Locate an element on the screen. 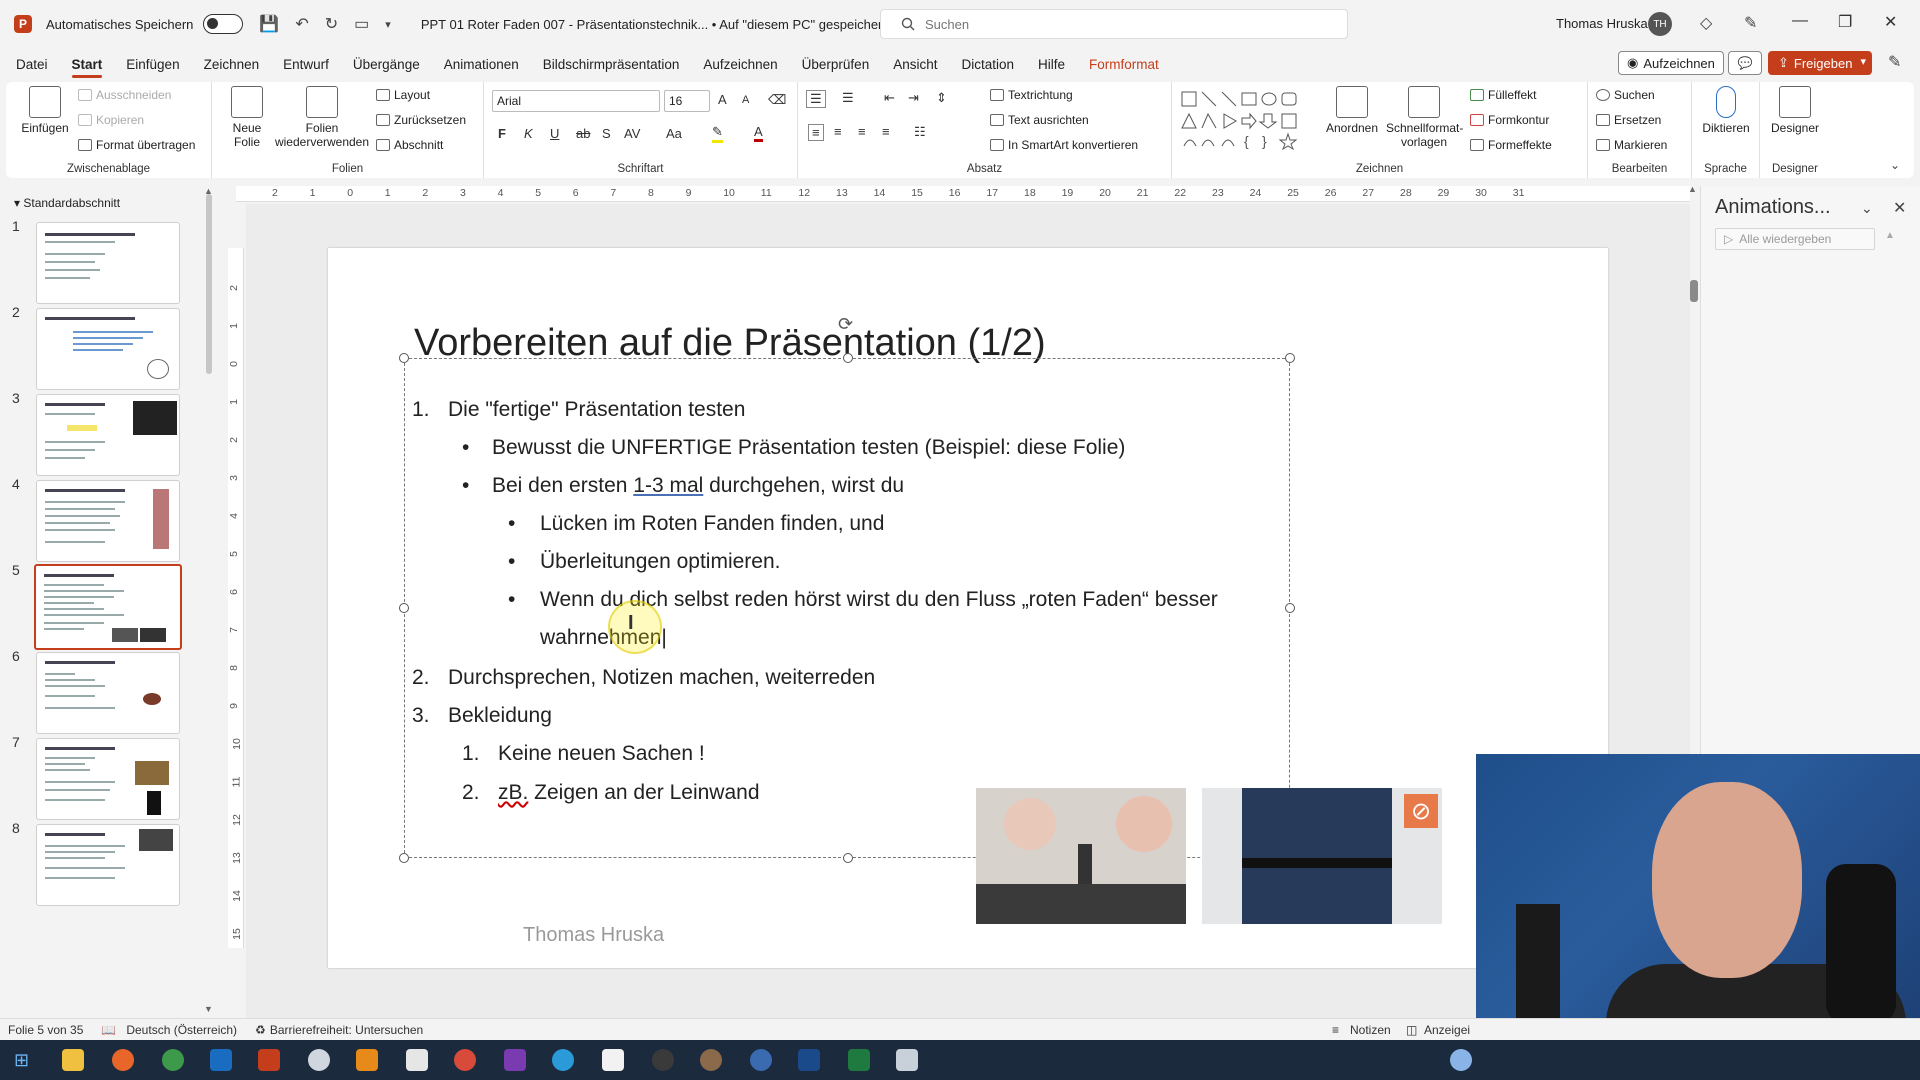 The width and height of the screenshot is (1920, 1080). tab-zeichnen: Zeichnen is located at coordinates (232, 64).